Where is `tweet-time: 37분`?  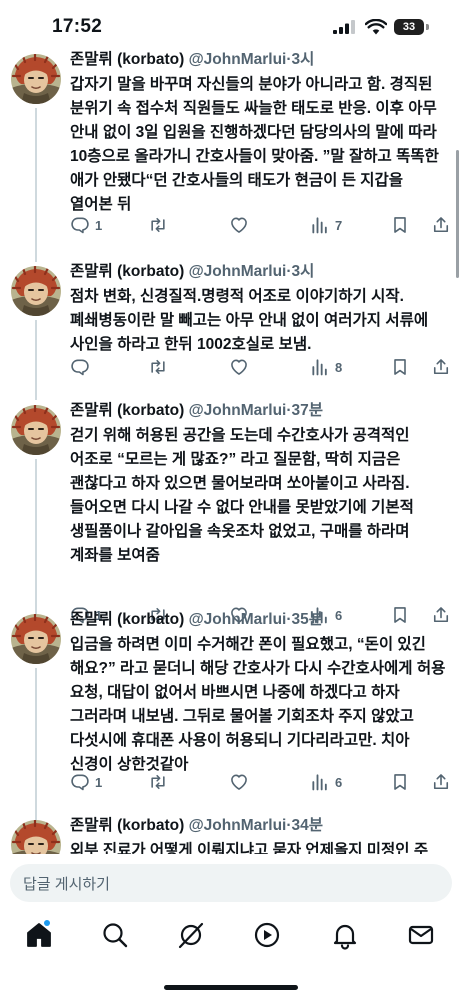 tweet-time: 37분 is located at coordinates (308, 410).